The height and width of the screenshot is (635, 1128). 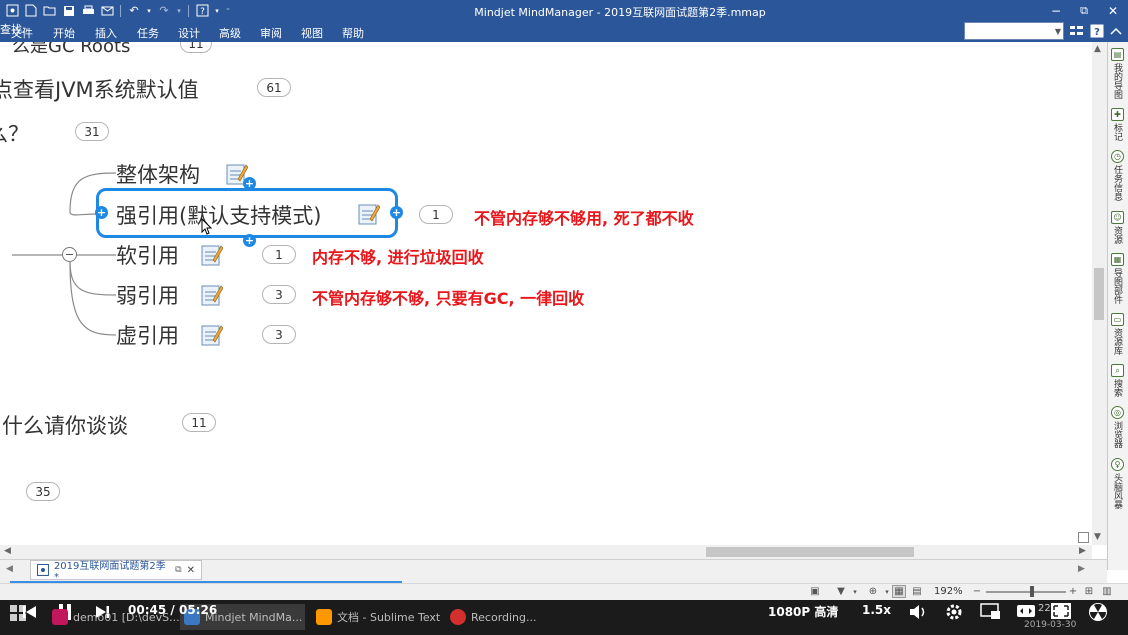 I want to click on add-topic-right-icon: +, so click(x=396, y=212).